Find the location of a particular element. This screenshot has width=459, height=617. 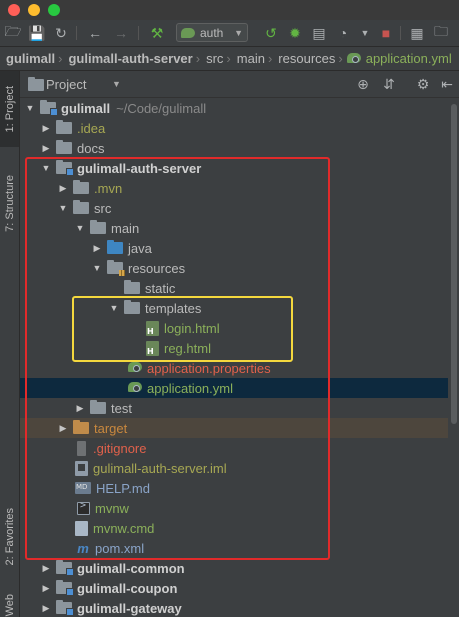

build-hammer-icon: ⚒ is located at coordinates (157, 33).